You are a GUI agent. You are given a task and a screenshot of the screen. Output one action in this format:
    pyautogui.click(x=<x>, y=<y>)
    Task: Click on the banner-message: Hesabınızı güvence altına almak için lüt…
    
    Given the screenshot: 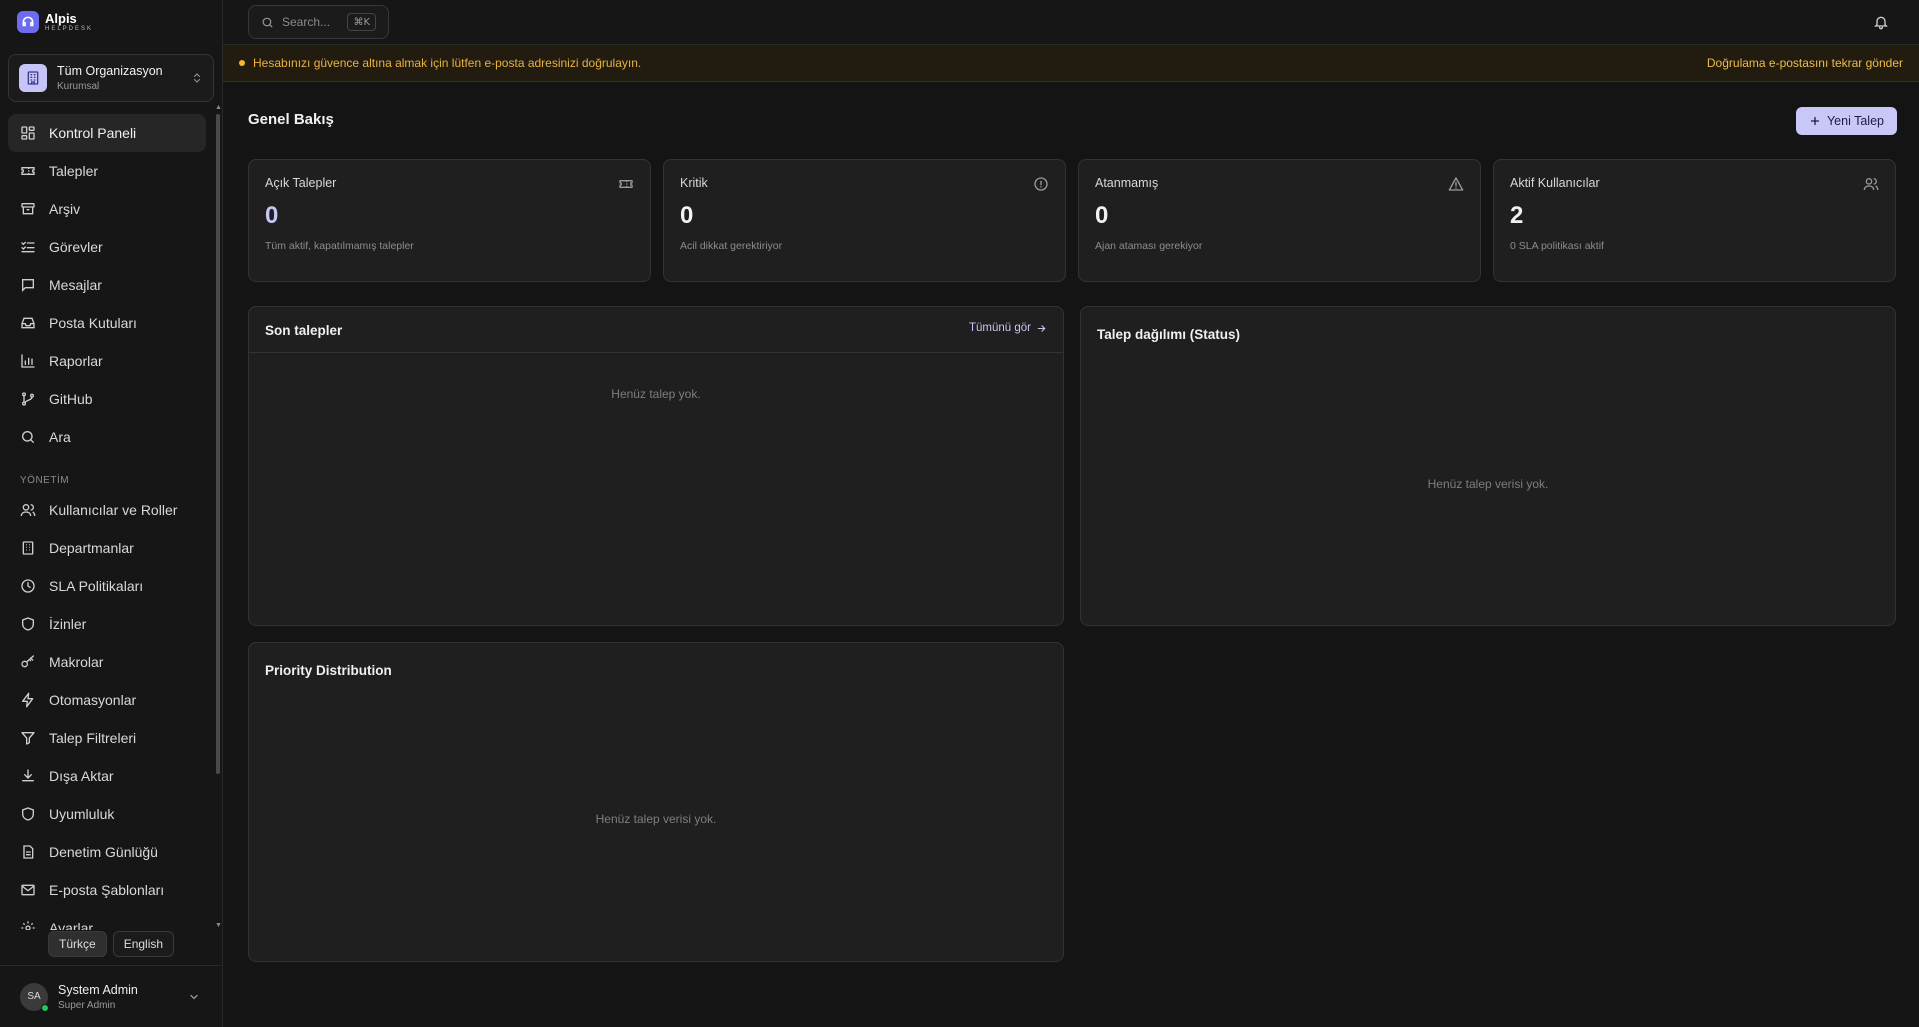 What is the action you would take?
    pyautogui.click(x=447, y=63)
    